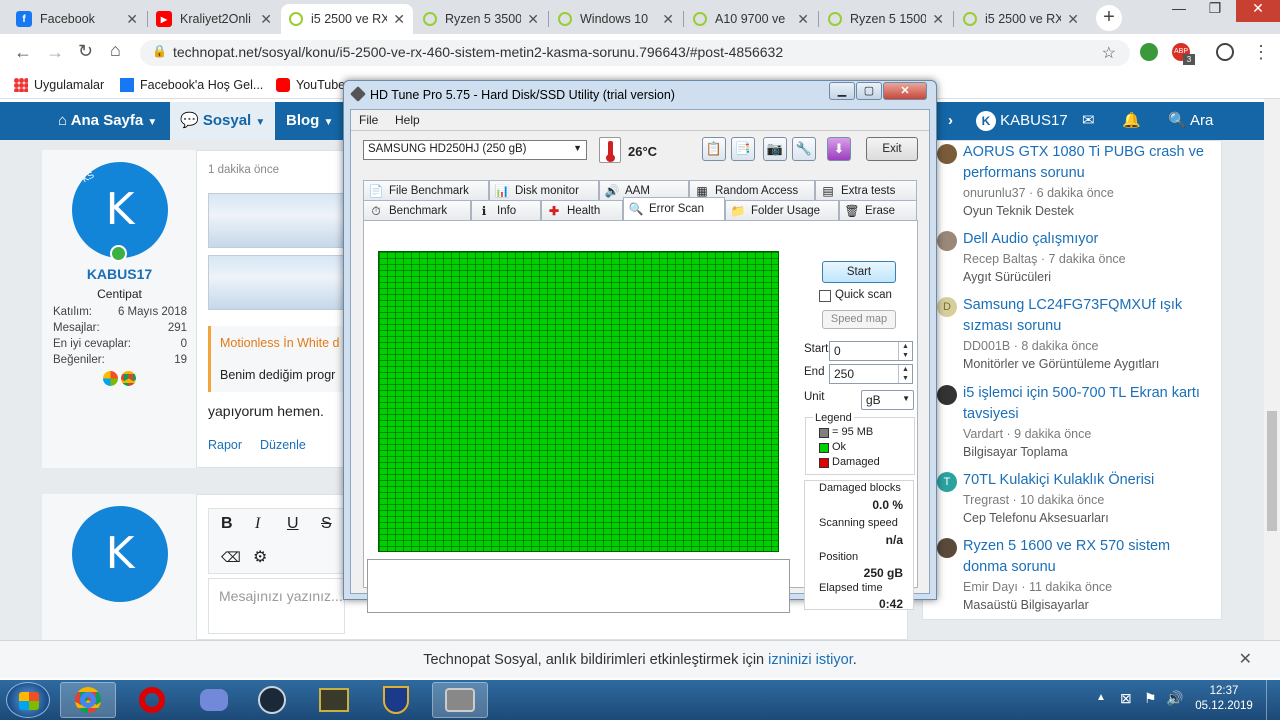  I want to click on unit-select: gB ▼, so click(887, 400).